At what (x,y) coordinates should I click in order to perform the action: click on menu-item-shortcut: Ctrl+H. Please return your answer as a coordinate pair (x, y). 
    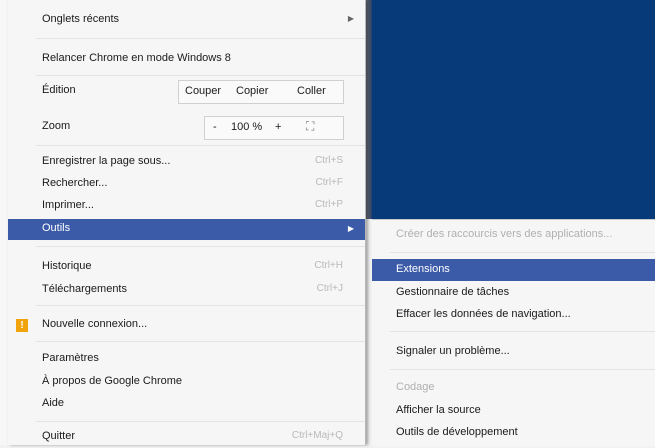
    Looking at the image, I should click on (328, 265).